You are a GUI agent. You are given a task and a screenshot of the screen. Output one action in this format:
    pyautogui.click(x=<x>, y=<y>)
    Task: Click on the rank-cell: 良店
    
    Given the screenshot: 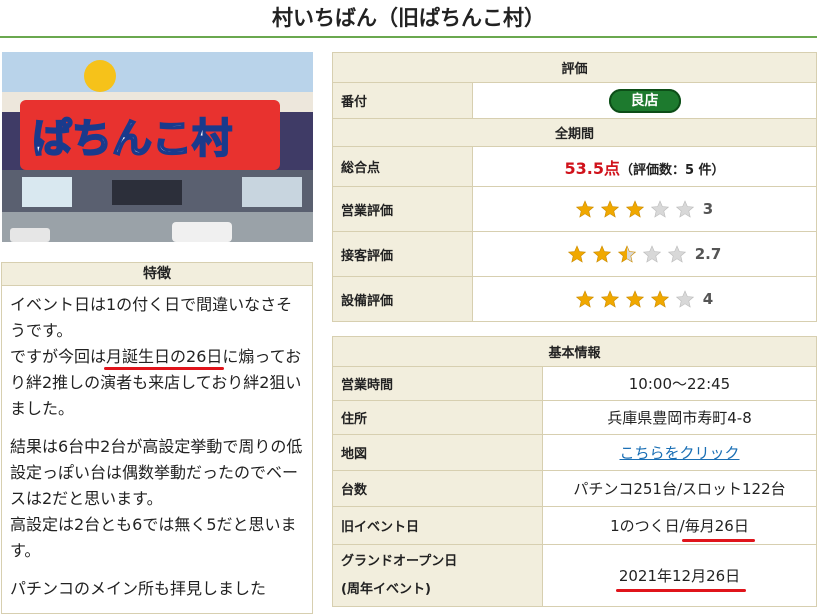 What is the action you would take?
    pyautogui.click(x=644, y=100)
    